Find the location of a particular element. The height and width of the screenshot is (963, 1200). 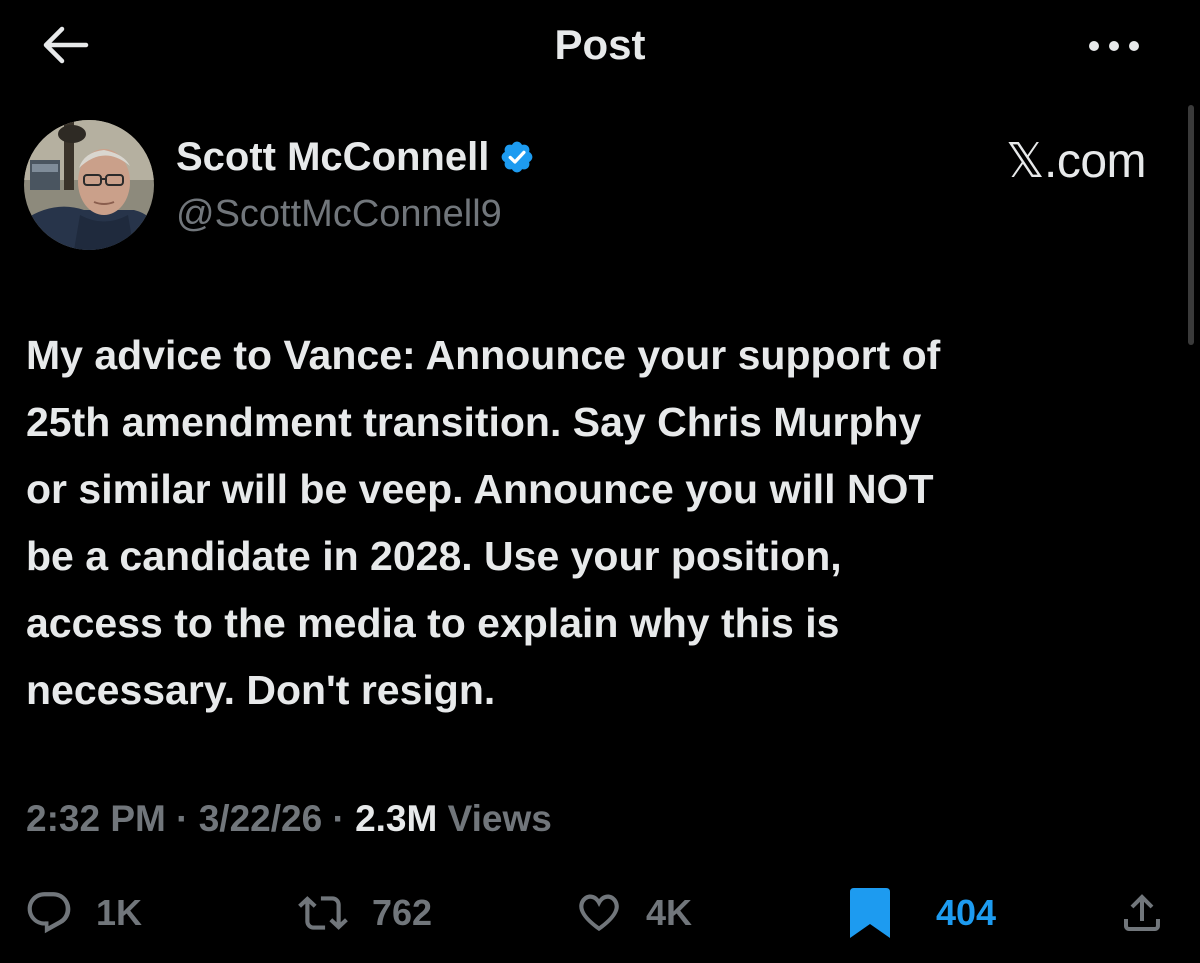

repost-icon is located at coordinates (323, 913).